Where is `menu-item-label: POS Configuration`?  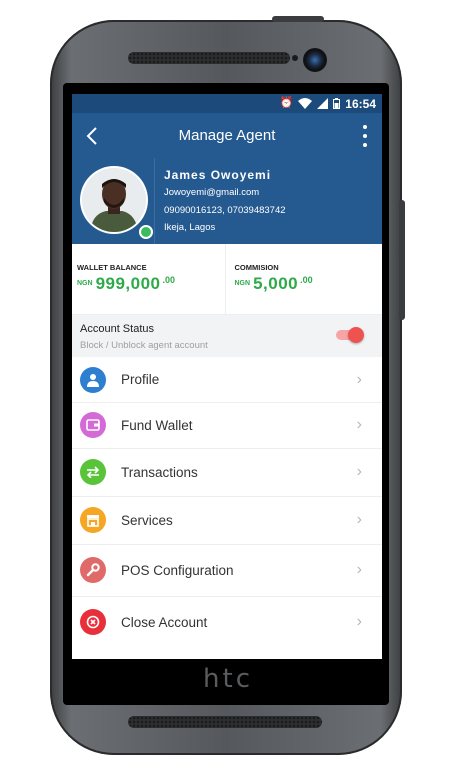
menu-item-label: POS Configuration is located at coordinates (177, 570).